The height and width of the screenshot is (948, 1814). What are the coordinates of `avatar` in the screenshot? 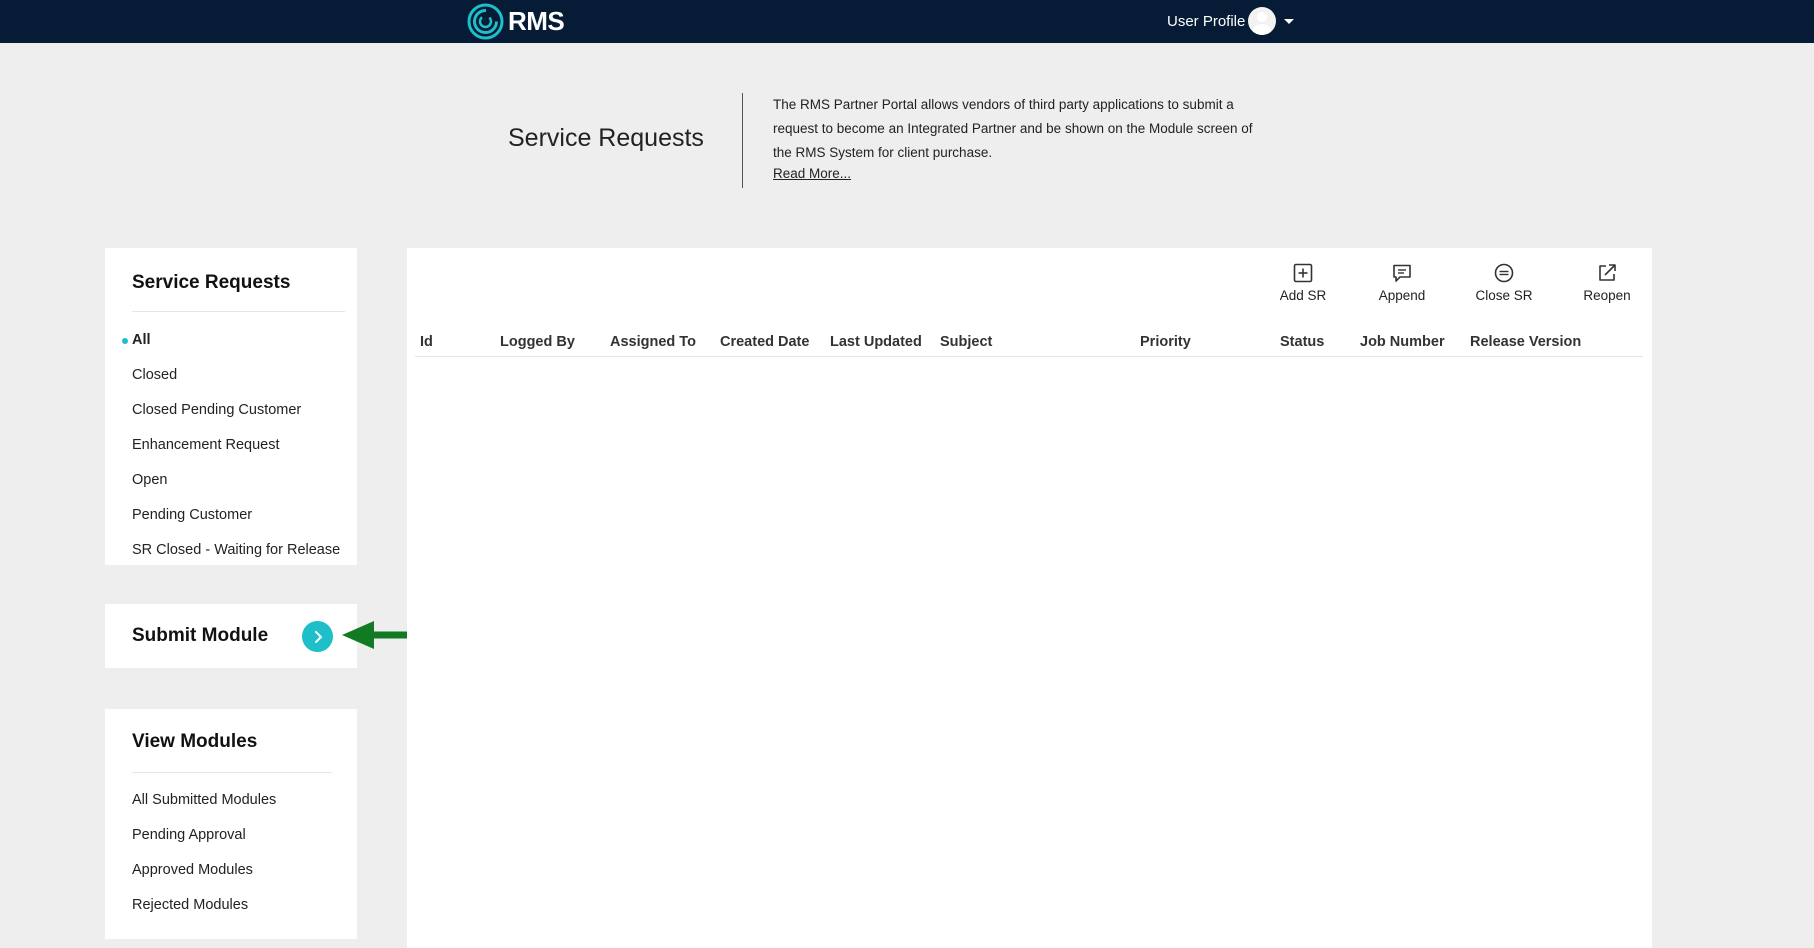 It's located at (1262, 21).